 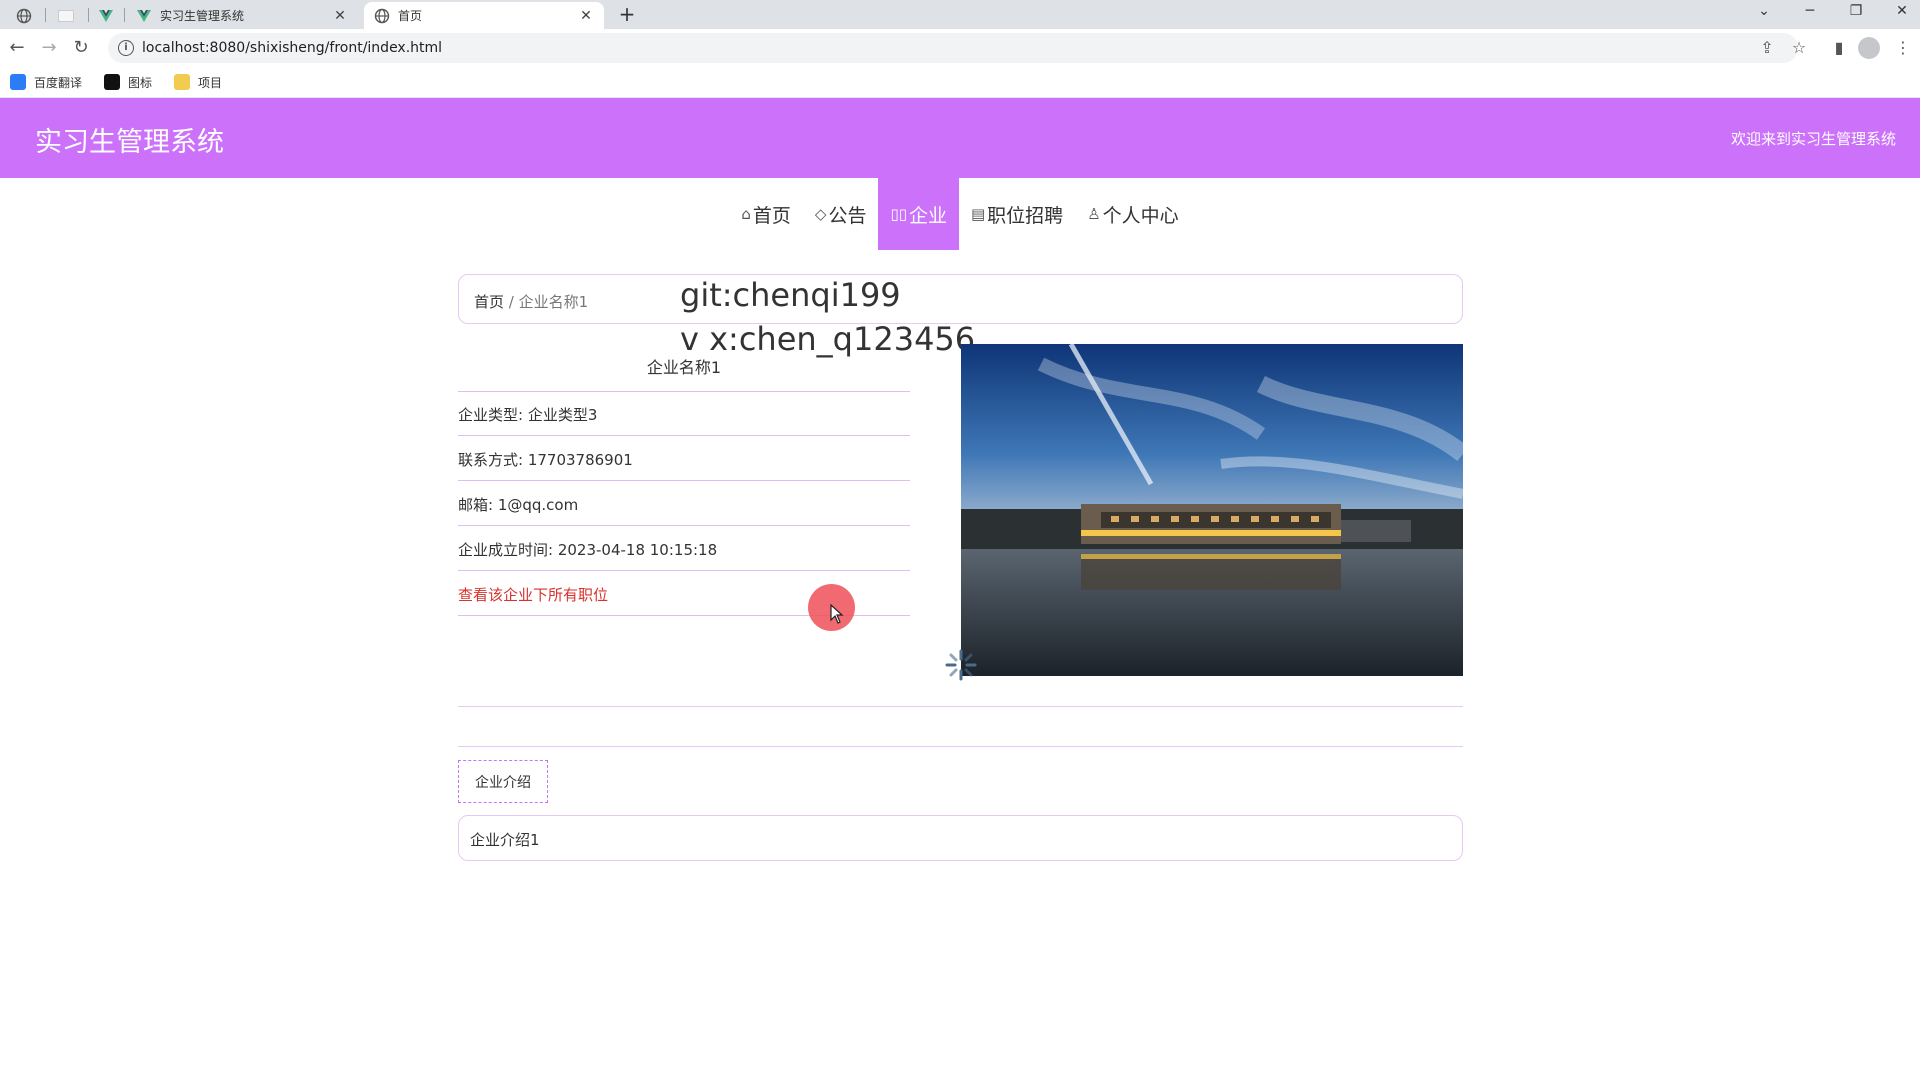 What do you see at coordinates (545, 460) in the screenshot?
I see `company-phone: 联系方式: 17703786901` at bounding box center [545, 460].